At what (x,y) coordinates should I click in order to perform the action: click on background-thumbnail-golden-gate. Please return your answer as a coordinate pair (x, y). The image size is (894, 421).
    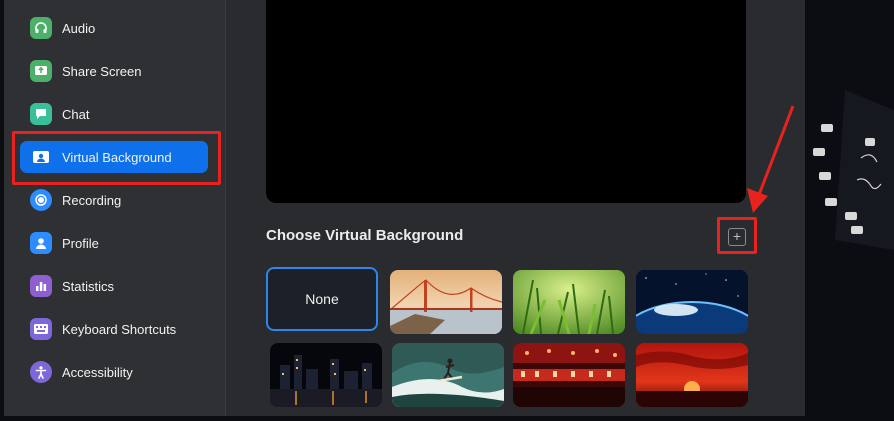
    Looking at the image, I should click on (446, 302).